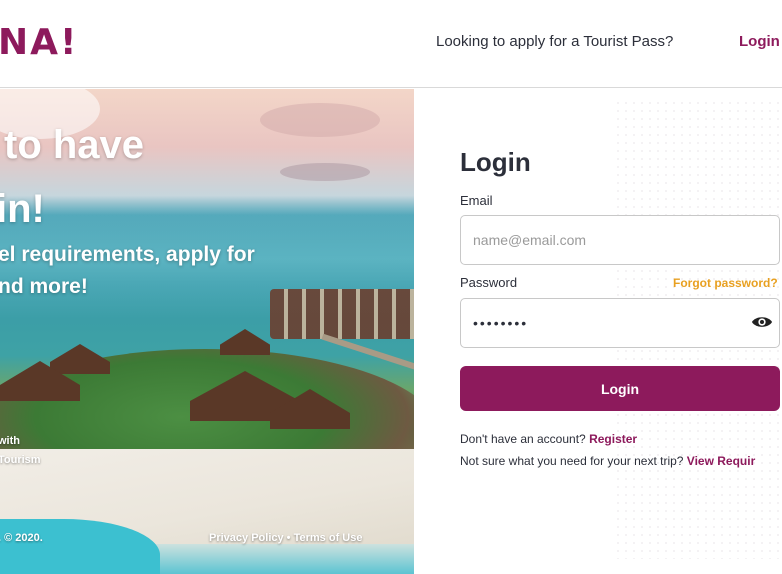 The image size is (782, 574). What do you see at coordinates (20, 460) in the screenshot?
I see `partner-text-line2: Tourism` at bounding box center [20, 460].